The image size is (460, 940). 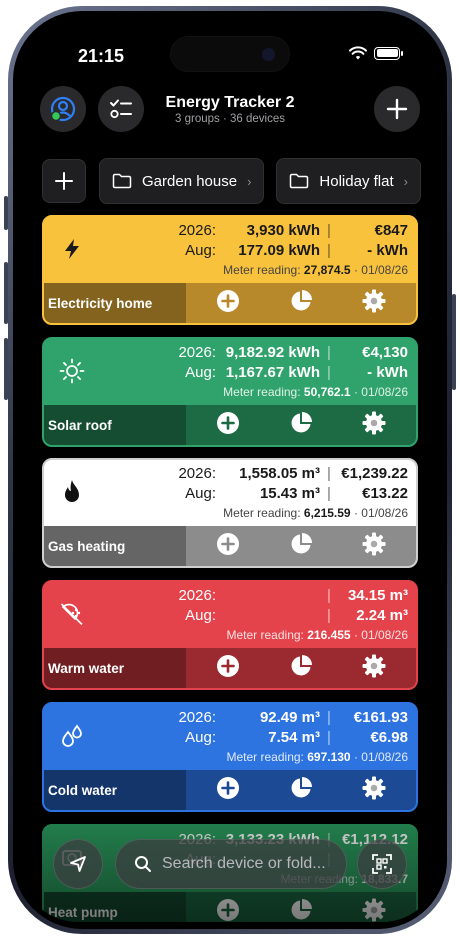 I want to click on card-toolbar: Solar roof, so click(x=230, y=425).